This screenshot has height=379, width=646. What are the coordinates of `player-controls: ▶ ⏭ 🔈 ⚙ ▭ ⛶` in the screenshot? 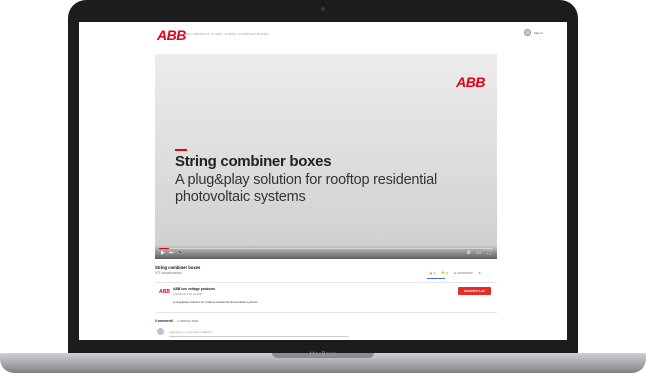 It's located at (326, 252).